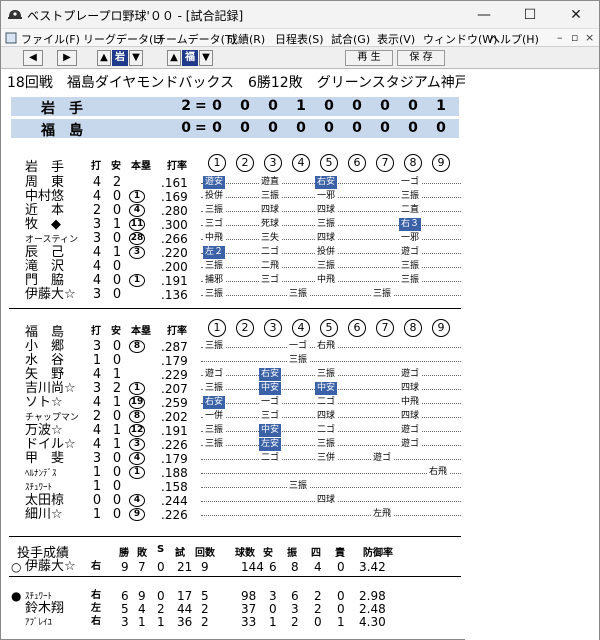 Image resolution: width=600 pixels, height=640 pixels. What do you see at coordinates (186, 106) in the screenshot?
I see `team-total-runs: 2` at bounding box center [186, 106].